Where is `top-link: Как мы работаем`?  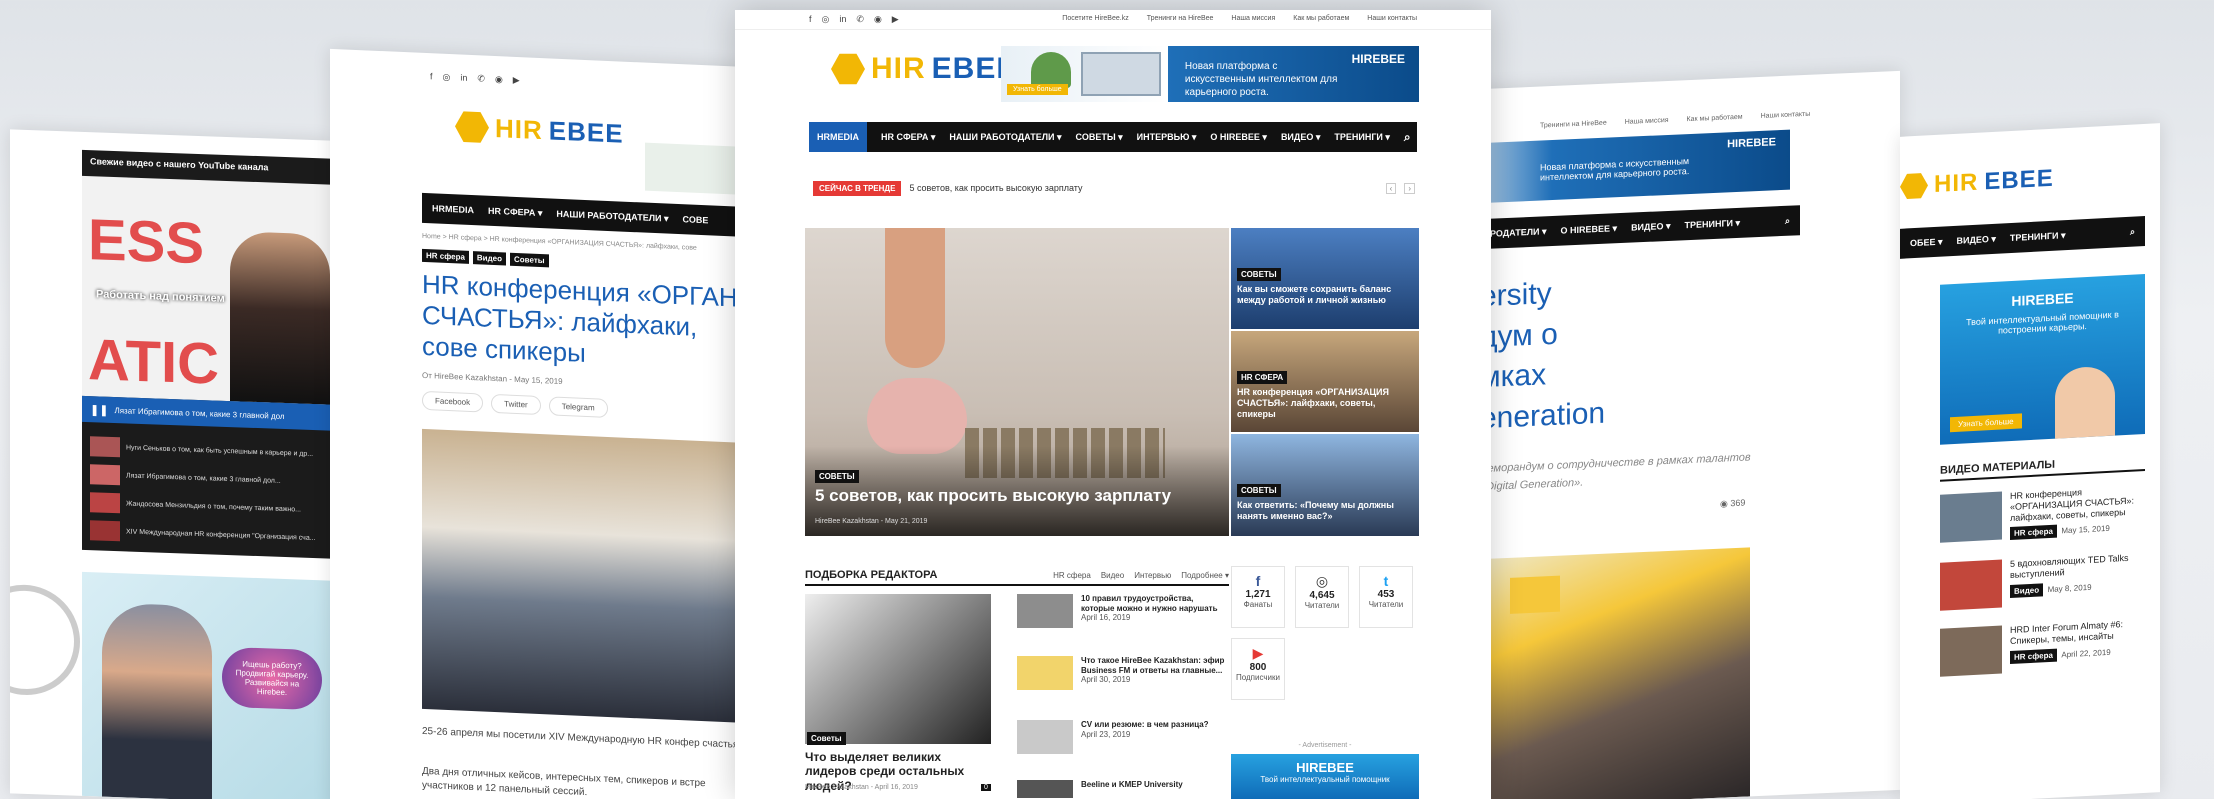 top-link: Как мы работаем is located at coordinates (1321, 18).